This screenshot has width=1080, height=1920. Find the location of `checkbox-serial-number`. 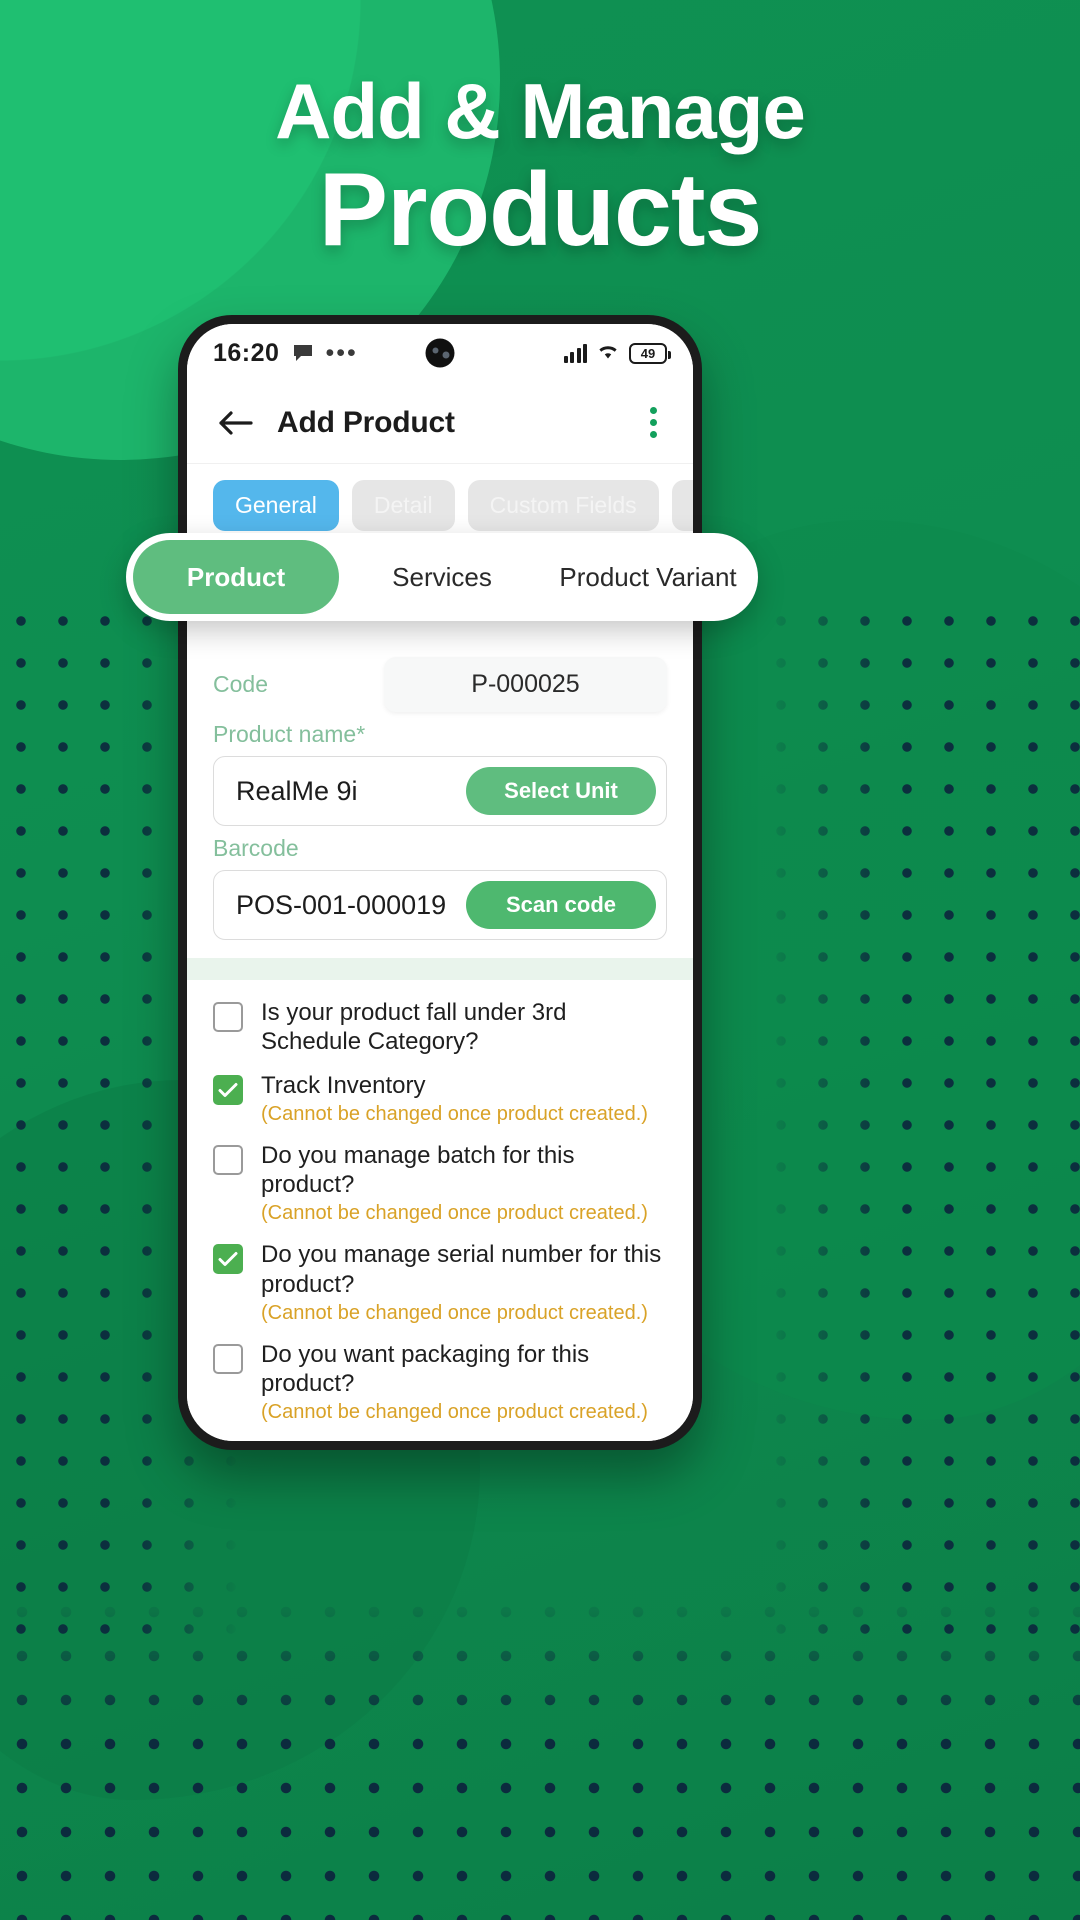

checkbox-serial-number is located at coordinates (228, 1259).